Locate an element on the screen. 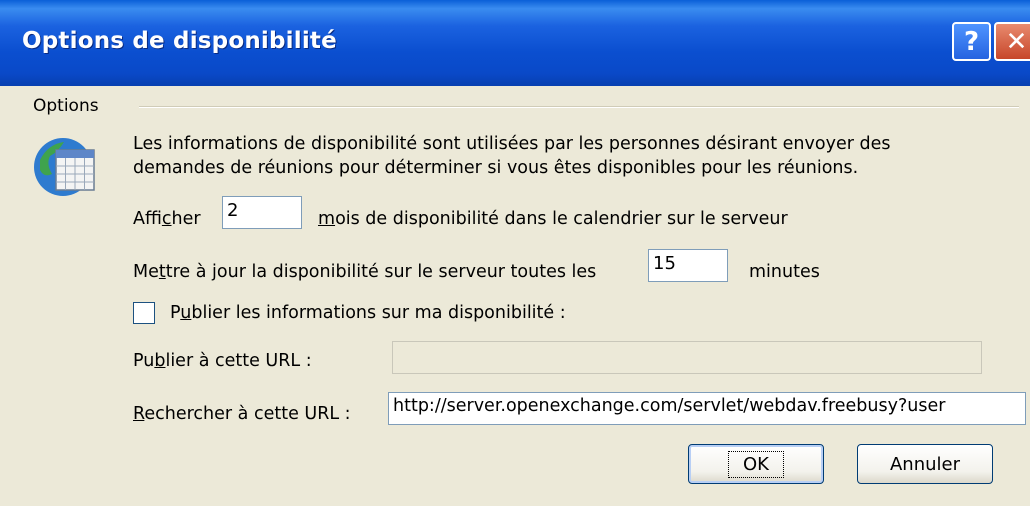 The width and height of the screenshot is (1030, 506). minutes-label: minutes is located at coordinates (784, 272).